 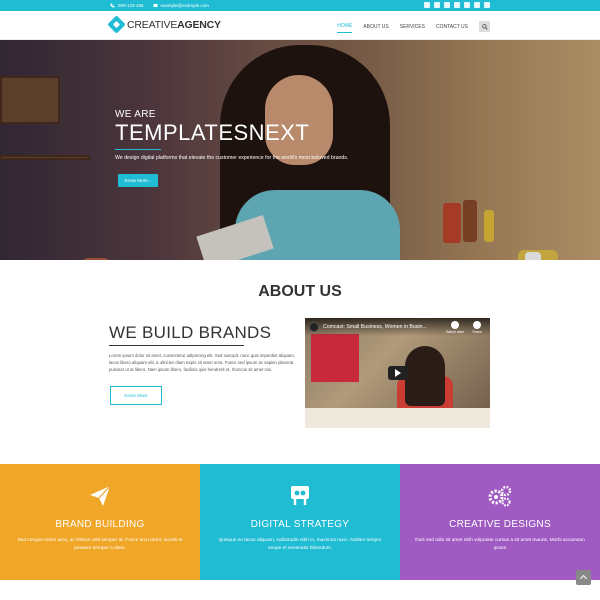 I want to click on video-thumbnail-art, so click(x=335, y=358).